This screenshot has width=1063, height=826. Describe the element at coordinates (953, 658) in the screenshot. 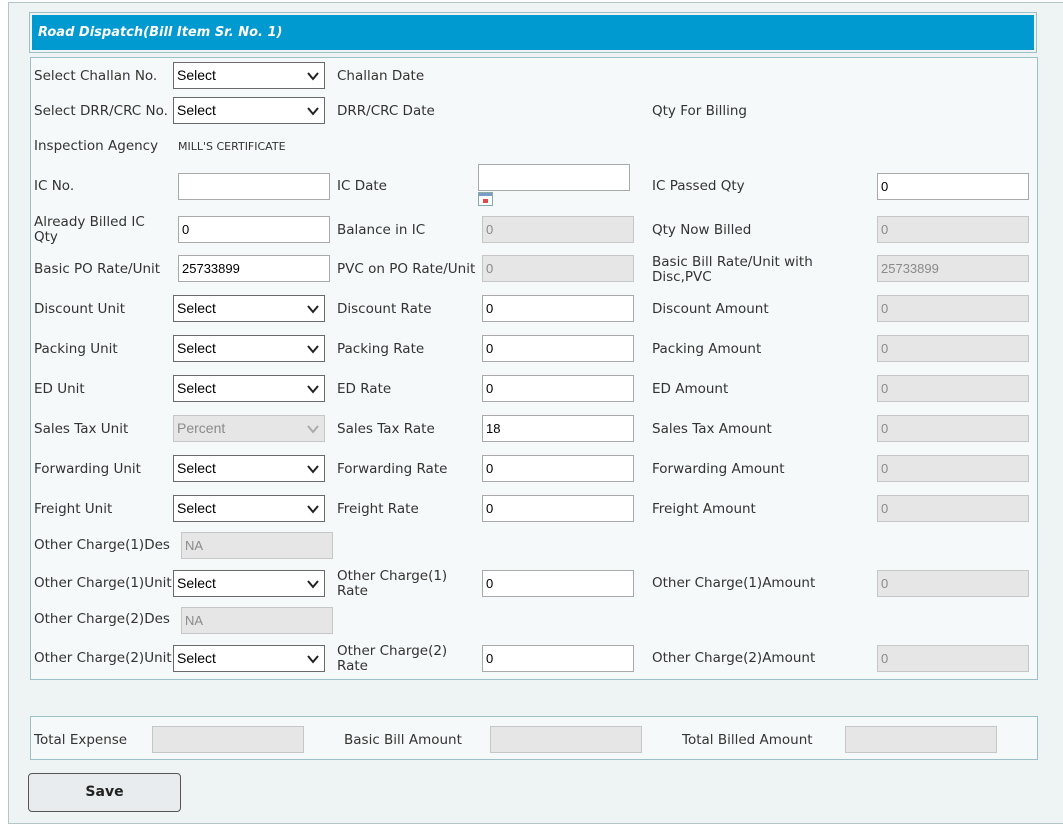

I see `oc2-amount-input` at that location.